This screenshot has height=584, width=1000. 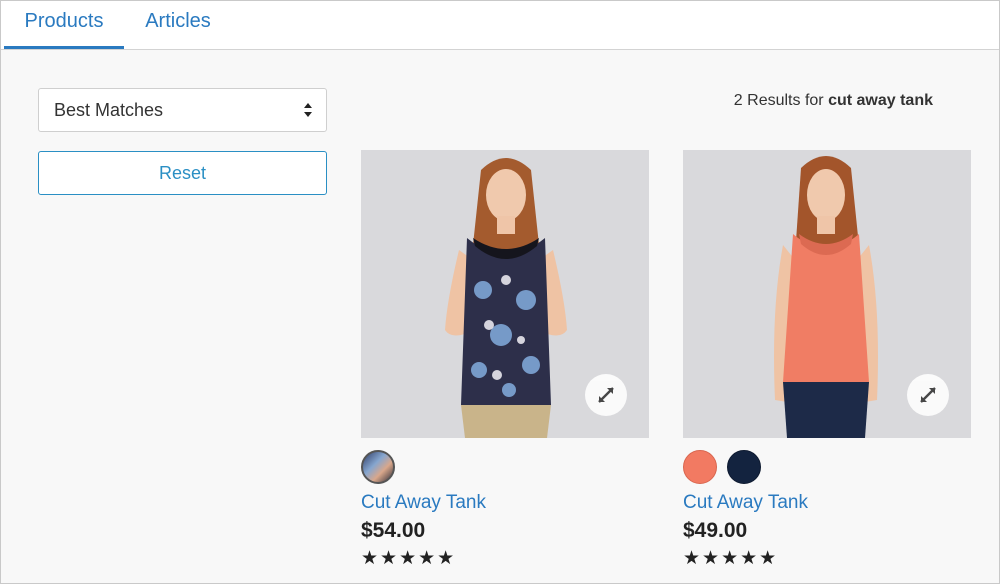 I want to click on product-garment, so click(x=826, y=310).